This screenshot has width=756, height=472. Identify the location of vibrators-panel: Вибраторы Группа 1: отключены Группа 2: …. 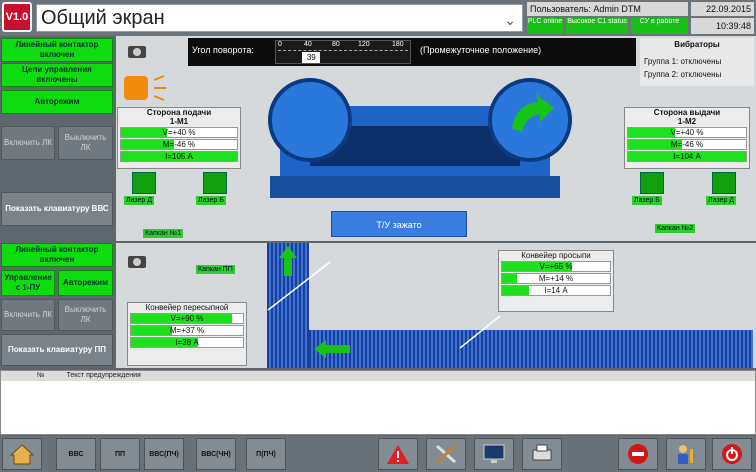
(697, 62).